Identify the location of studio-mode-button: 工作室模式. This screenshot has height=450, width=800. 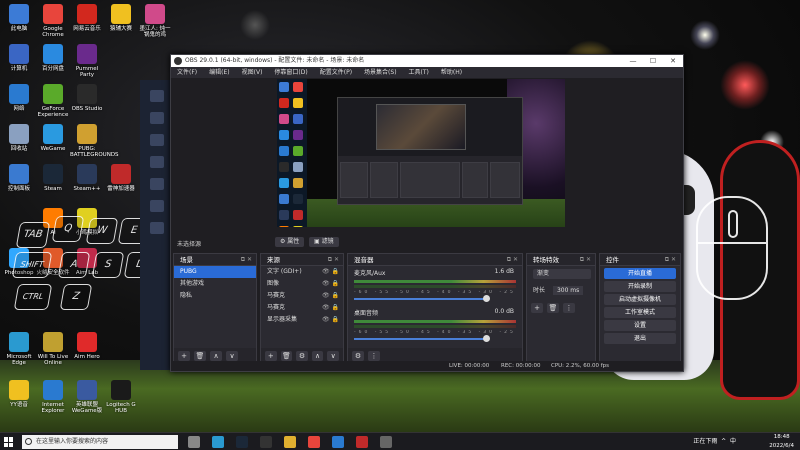
(640, 312).